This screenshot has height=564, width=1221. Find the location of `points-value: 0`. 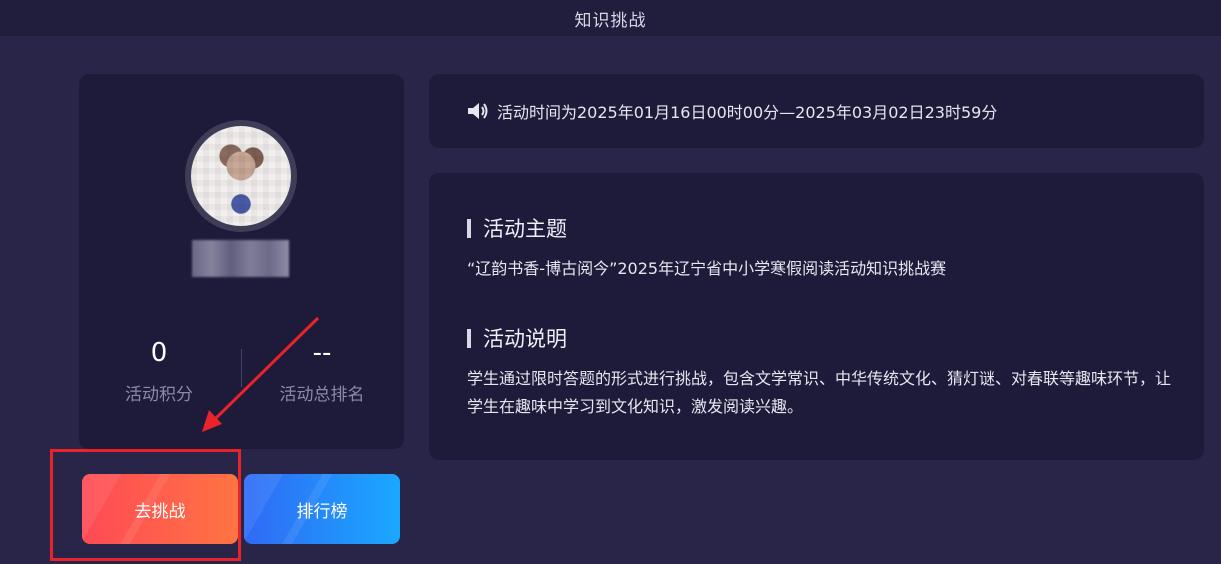

points-value: 0 is located at coordinates (159, 353).